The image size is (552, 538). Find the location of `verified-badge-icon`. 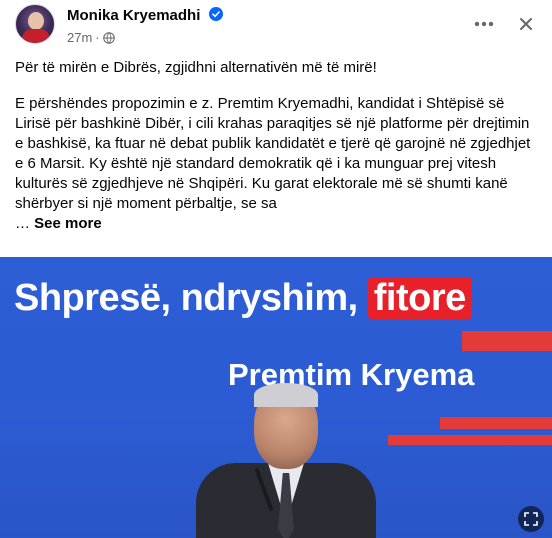

verified-badge-icon is located at coordinates (215, 14).